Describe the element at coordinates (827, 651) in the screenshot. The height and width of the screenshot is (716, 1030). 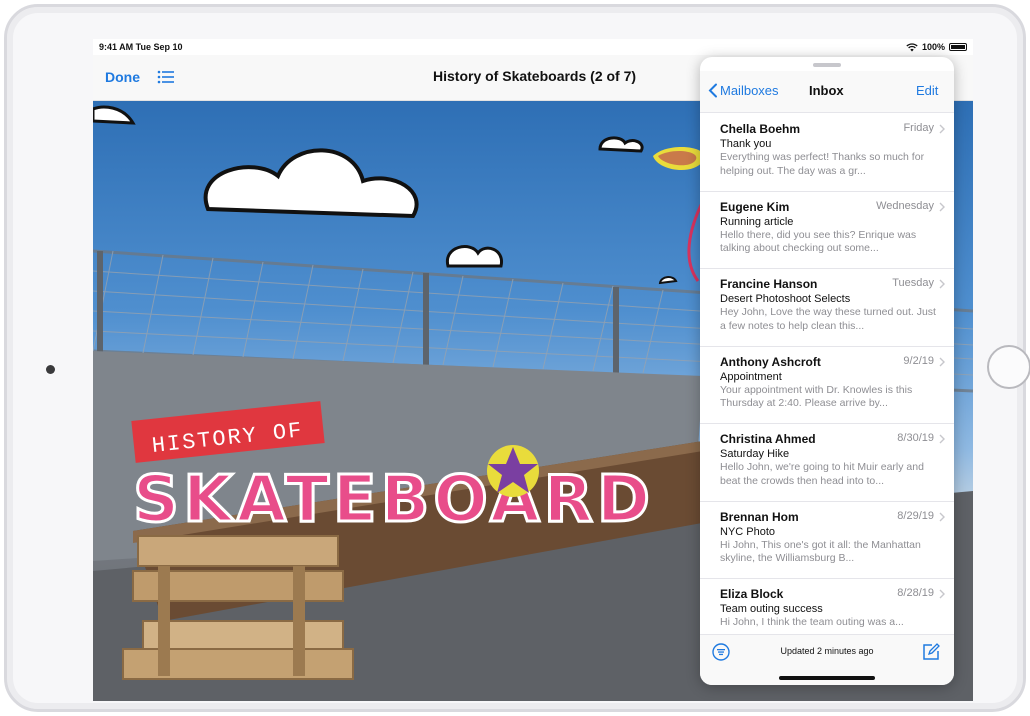
I see `updated-status: Updated 2 minutes ago` at that location.